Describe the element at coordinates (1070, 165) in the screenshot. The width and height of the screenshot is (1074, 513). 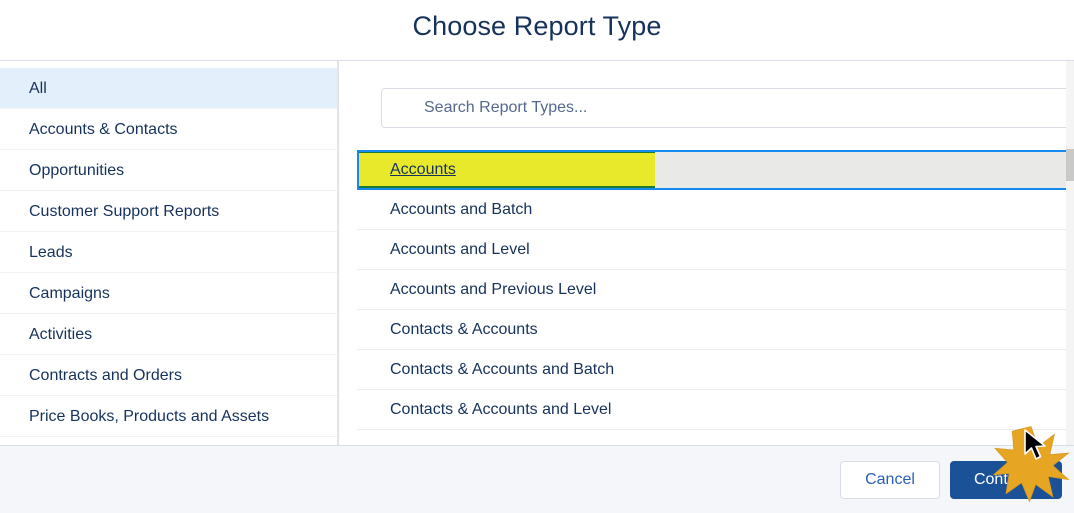
I see `report-type-scrollbar-thumb` at that location.